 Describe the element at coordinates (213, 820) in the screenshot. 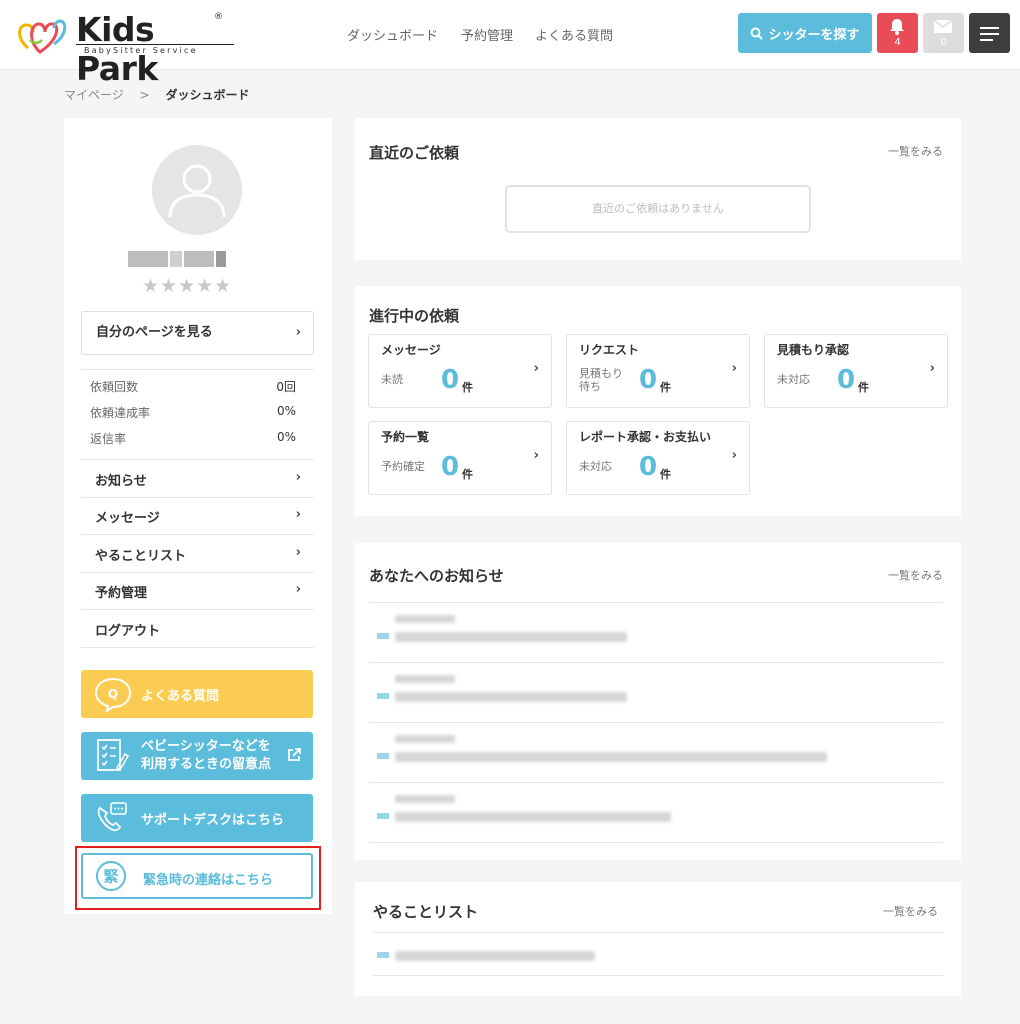

I see `support-desk-label: サポートデスクはこちら` at that location.